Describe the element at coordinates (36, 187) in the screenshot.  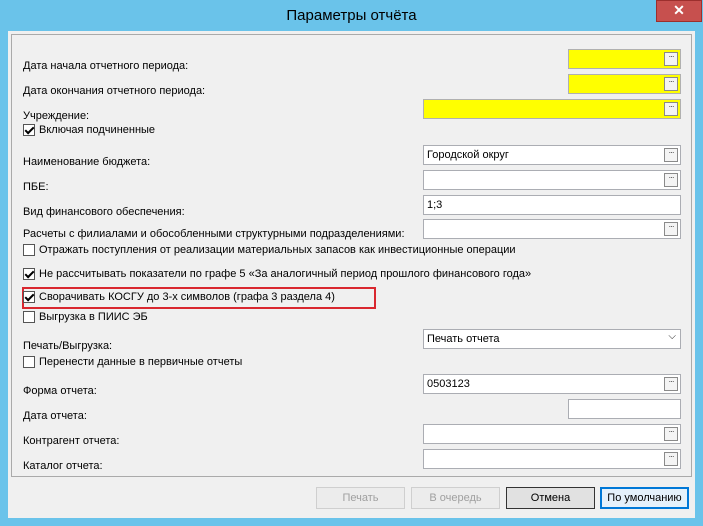
I see `pbe-label: ПБЕ:` at that location.